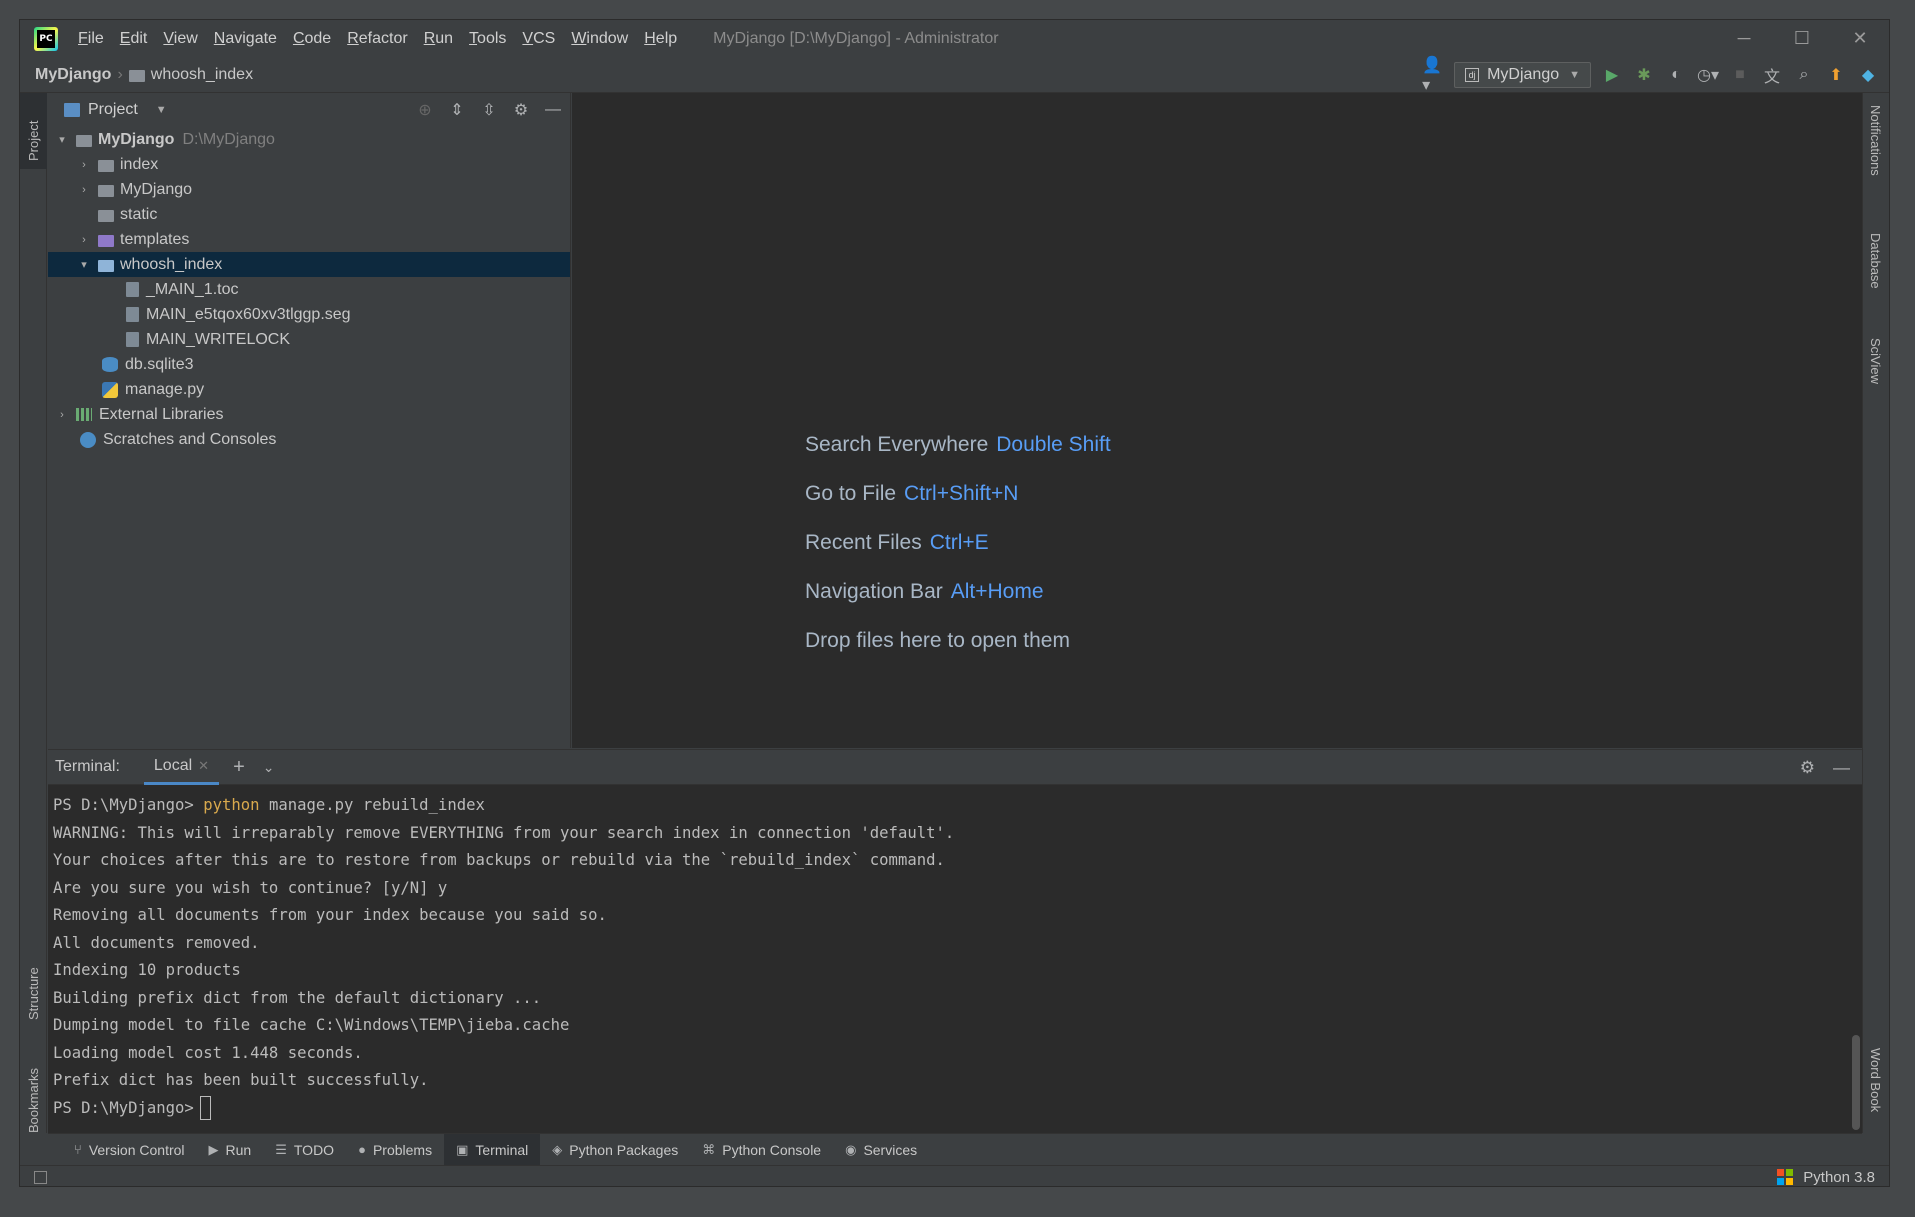 This screenshot has height=1217, width=1915. What do you see at coordinates (1433, 75) in the screenshot?
I see `account-icon: 👤▾` at bounding box center [1433, 75].